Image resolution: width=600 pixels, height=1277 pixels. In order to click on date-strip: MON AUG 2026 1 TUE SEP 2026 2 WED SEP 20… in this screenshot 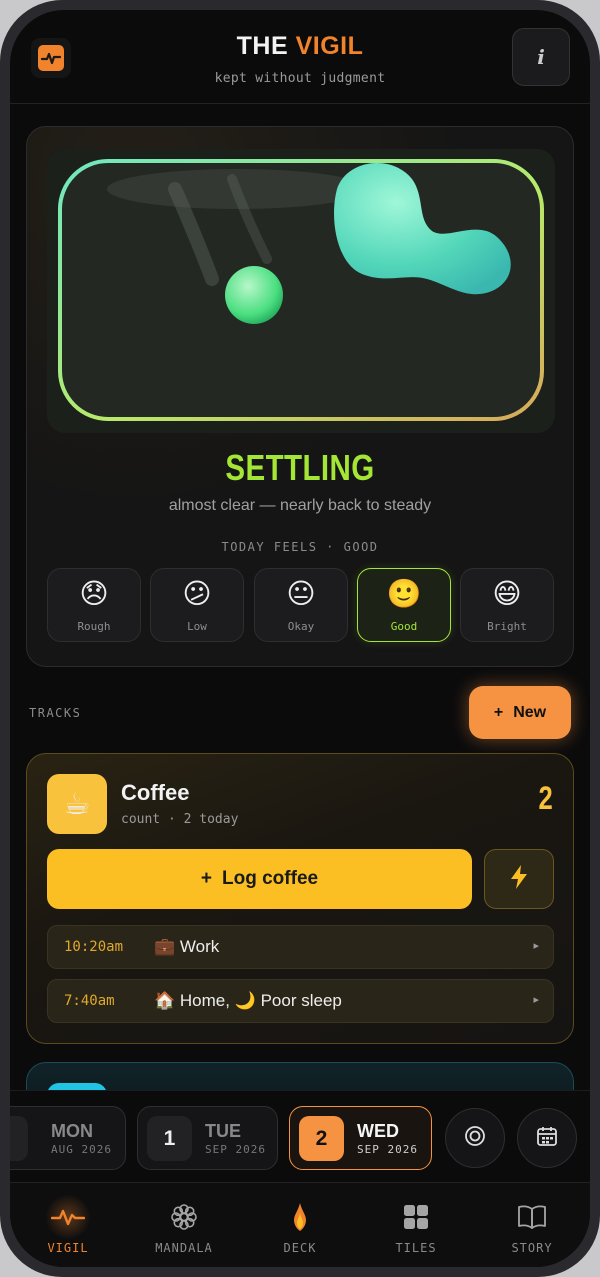, I will do `click(300, 1140)`.